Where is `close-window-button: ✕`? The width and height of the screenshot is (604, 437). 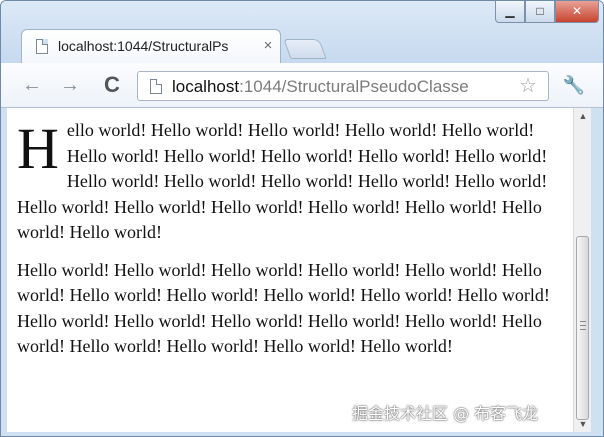
close-window-button: ✕ is located at coordinates (577, 12).